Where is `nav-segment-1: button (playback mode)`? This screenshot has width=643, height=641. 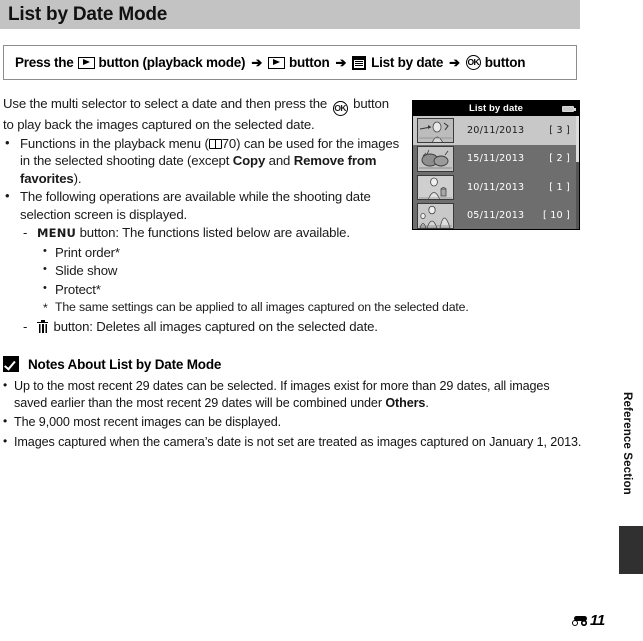 nav-segment-1: button (playback mode) is located at coordinates (172, 62).